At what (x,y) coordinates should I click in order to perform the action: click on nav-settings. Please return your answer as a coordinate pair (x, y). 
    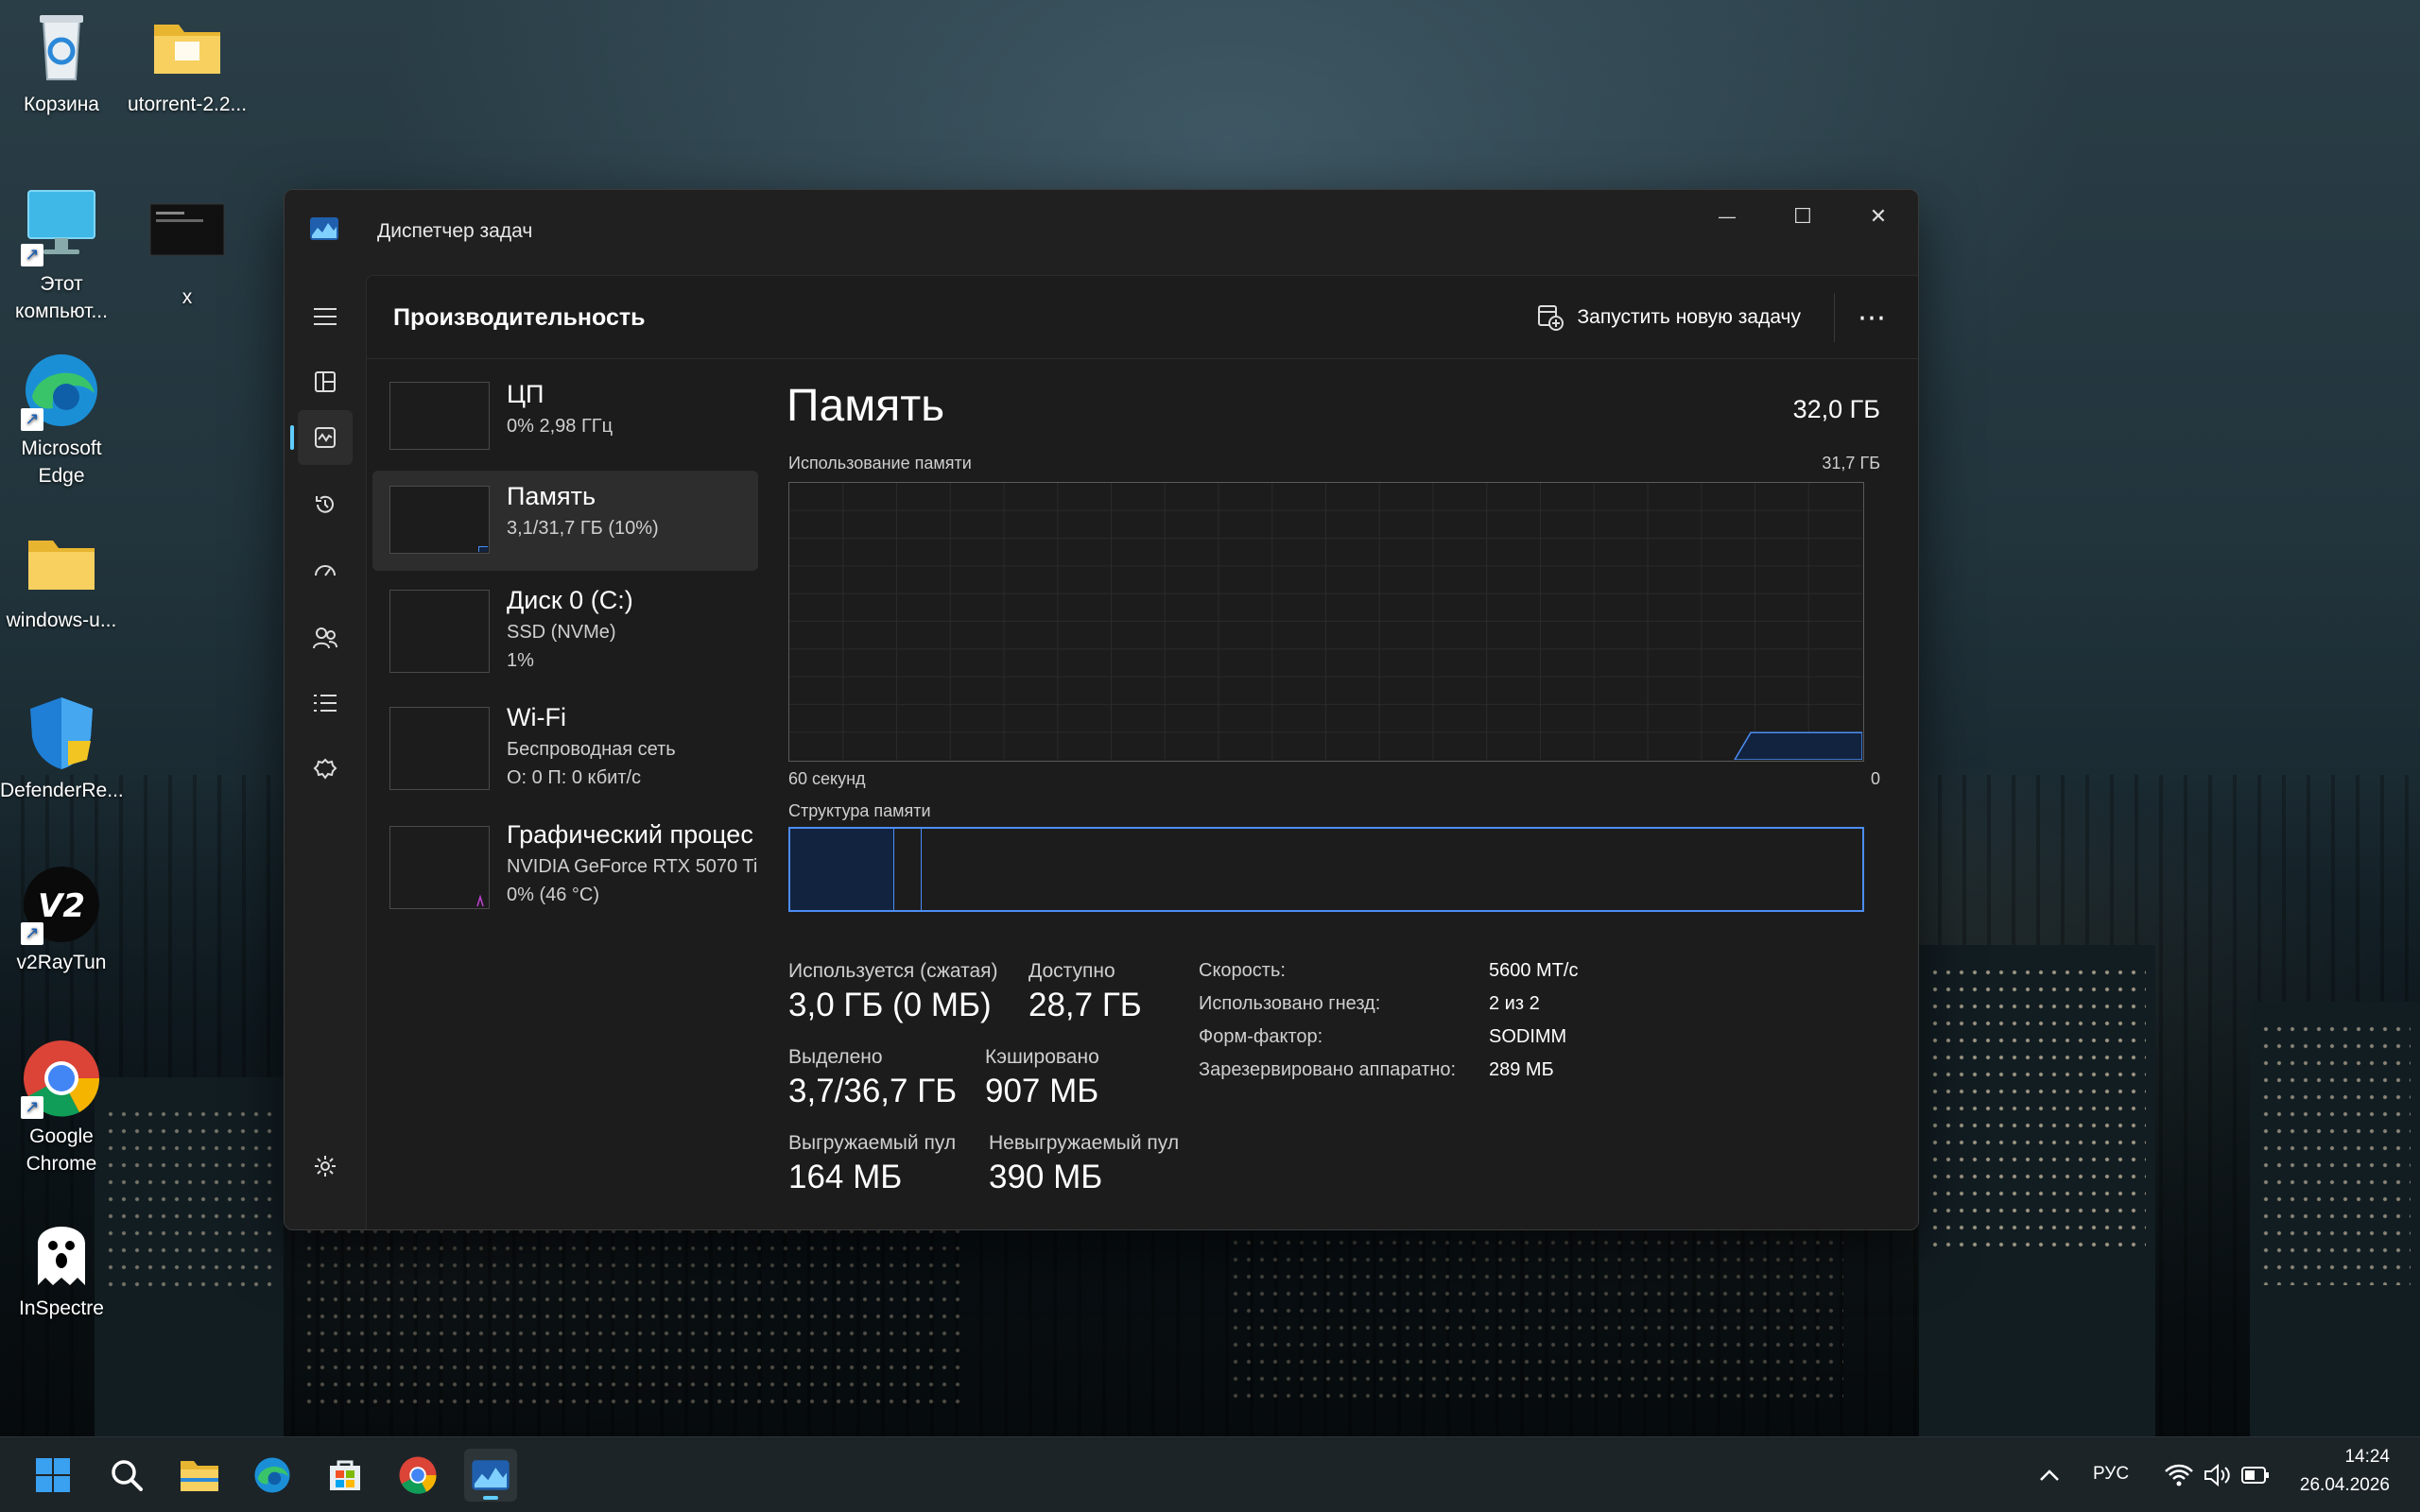
    Looking at the image, I should click on (325, 1166).